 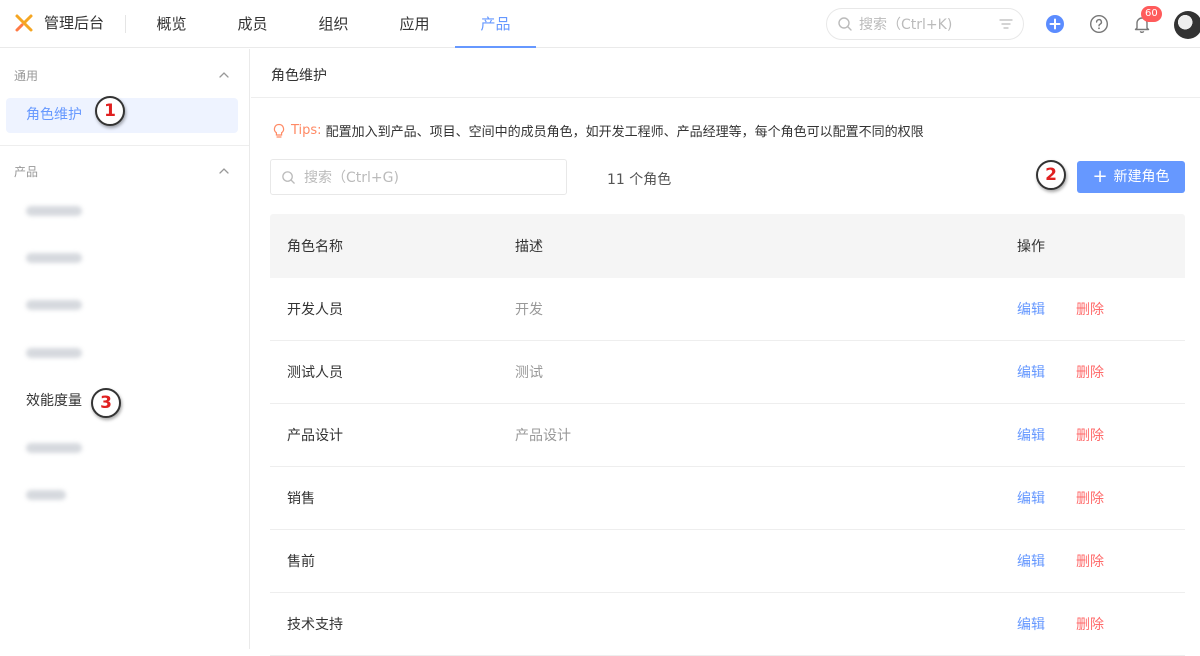 What do you see at coordinates (727, 498) in the screenshot?
I see `table-row: 销售 编辑 删除` at bounding box center [727, 498].